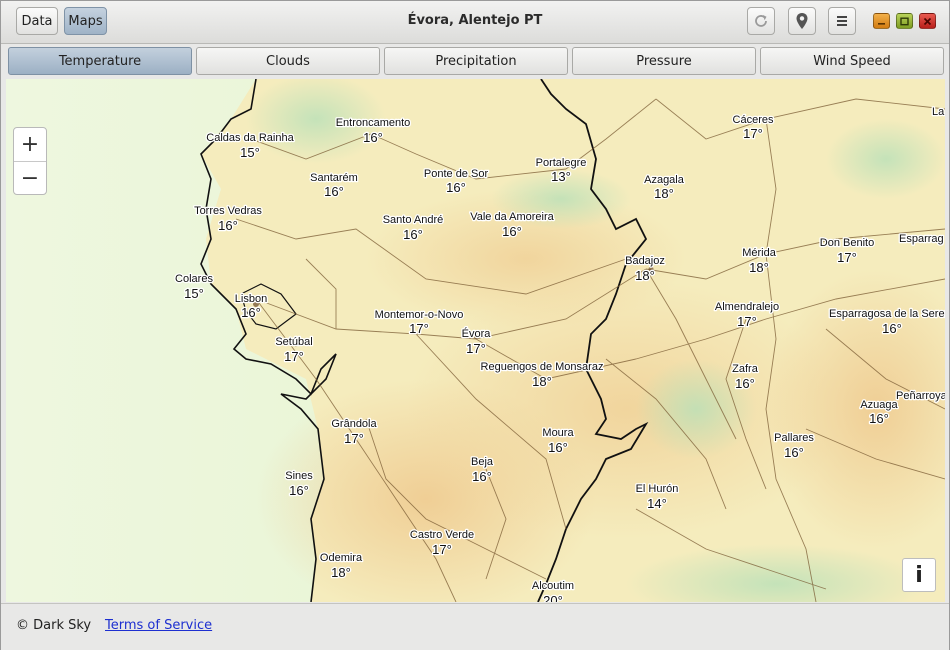 The image size is (950, 650). Describe the element at coordinates (553, 586) in the screenshot. I see `city-name-alcoutim: Alcoutim` at that location.